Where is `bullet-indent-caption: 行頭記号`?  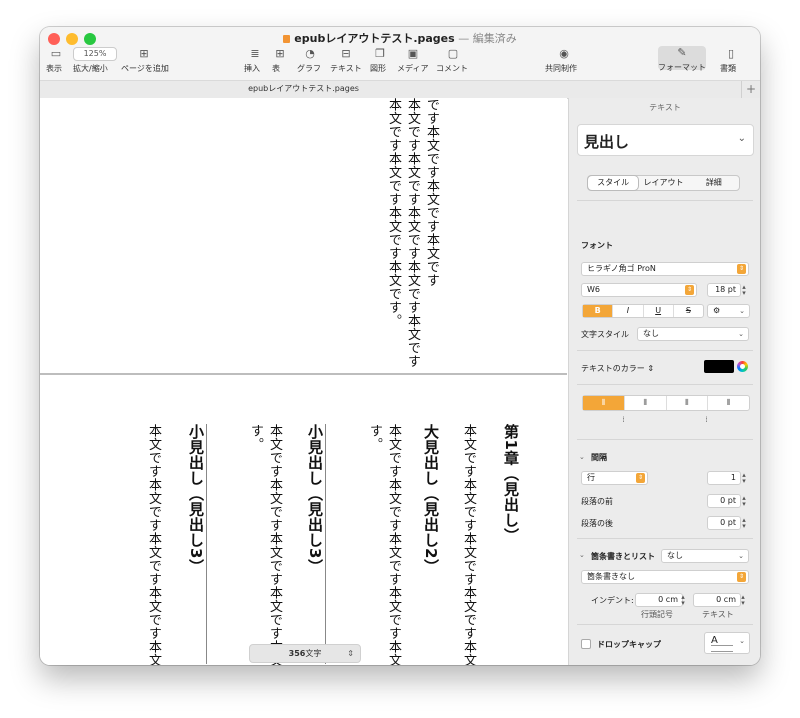 bullet-indent-caption: 行頭記号 is located at coordinates (657, 614).